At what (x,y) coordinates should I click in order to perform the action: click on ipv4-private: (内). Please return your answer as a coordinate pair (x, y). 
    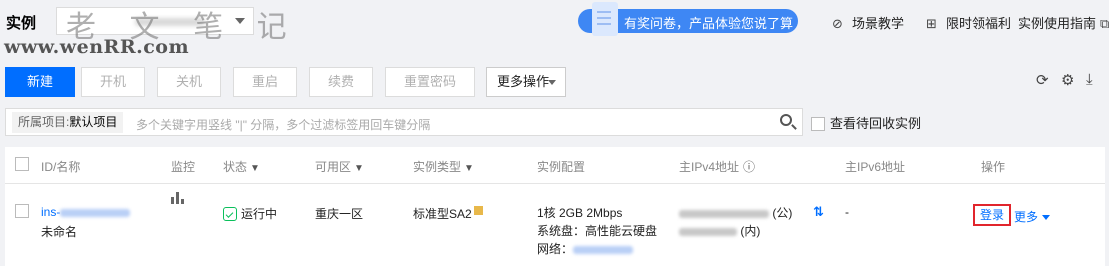
    Looking at the image, I should click on (719, 230).